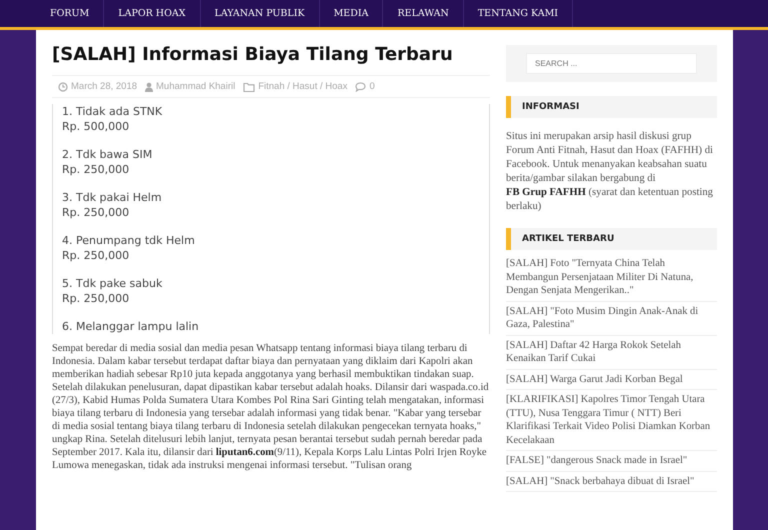  I want to click on clock-icon, so click(63, 87).